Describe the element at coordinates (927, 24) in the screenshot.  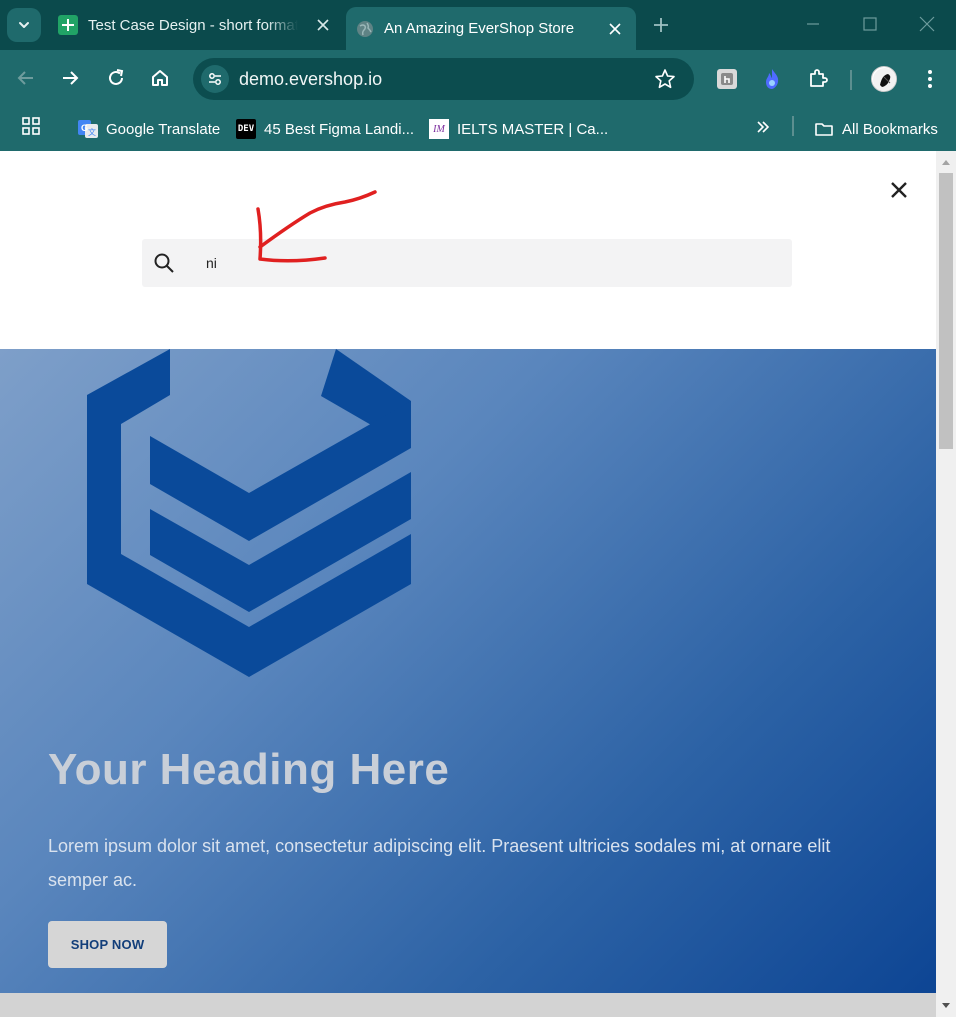
I see `close-window-icon` at that location.